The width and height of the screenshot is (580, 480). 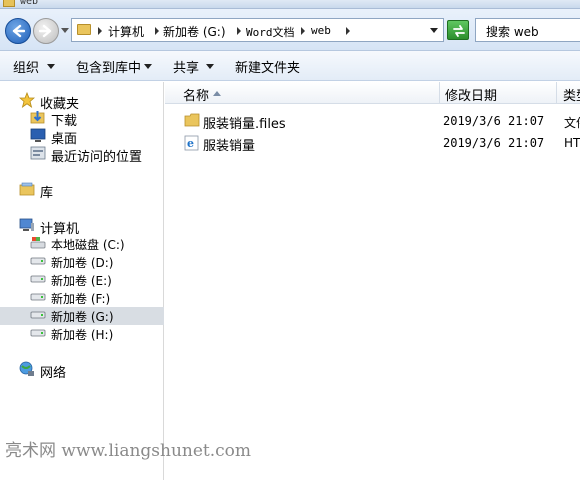 What do you see at coordinates (321, 30) in the screenshot?
I see `breadcrumb-web: web` at bounding box center [321, 30].